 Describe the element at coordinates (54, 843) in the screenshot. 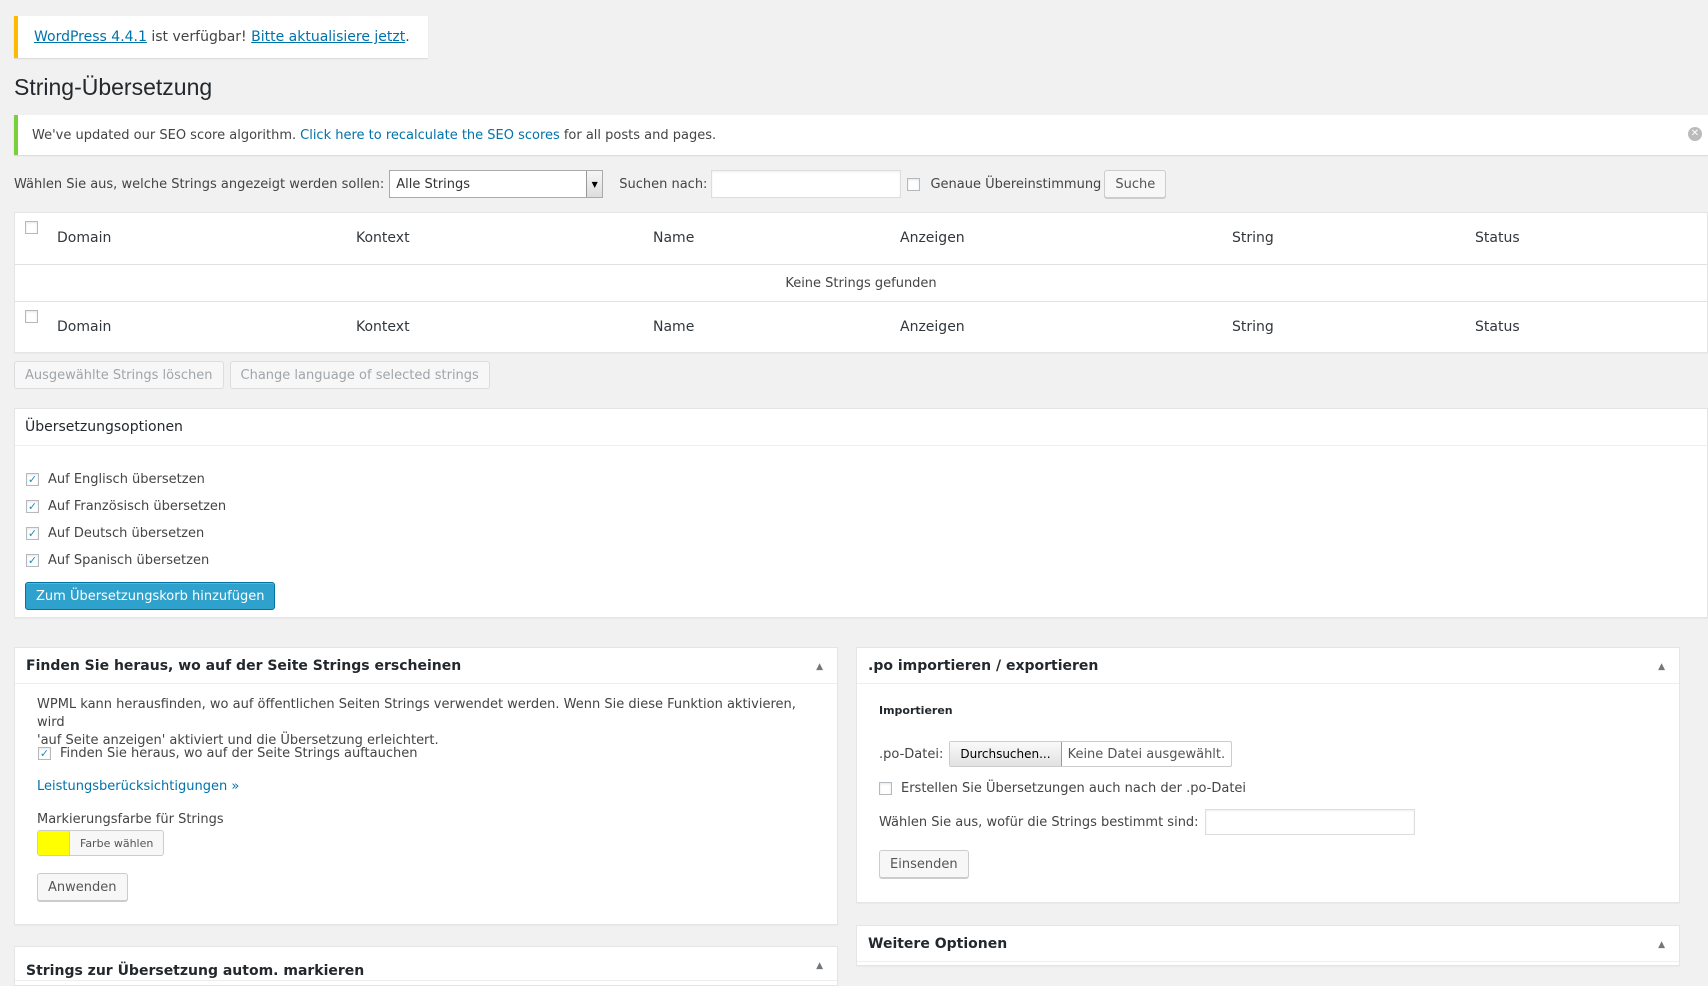

I see `color-swatch` at that location.